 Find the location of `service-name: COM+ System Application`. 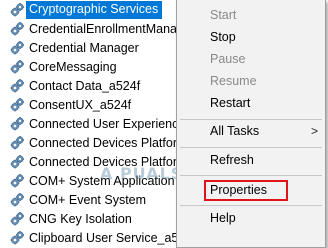

service-name: COM+ System Application is located at coordinates (102, 180).